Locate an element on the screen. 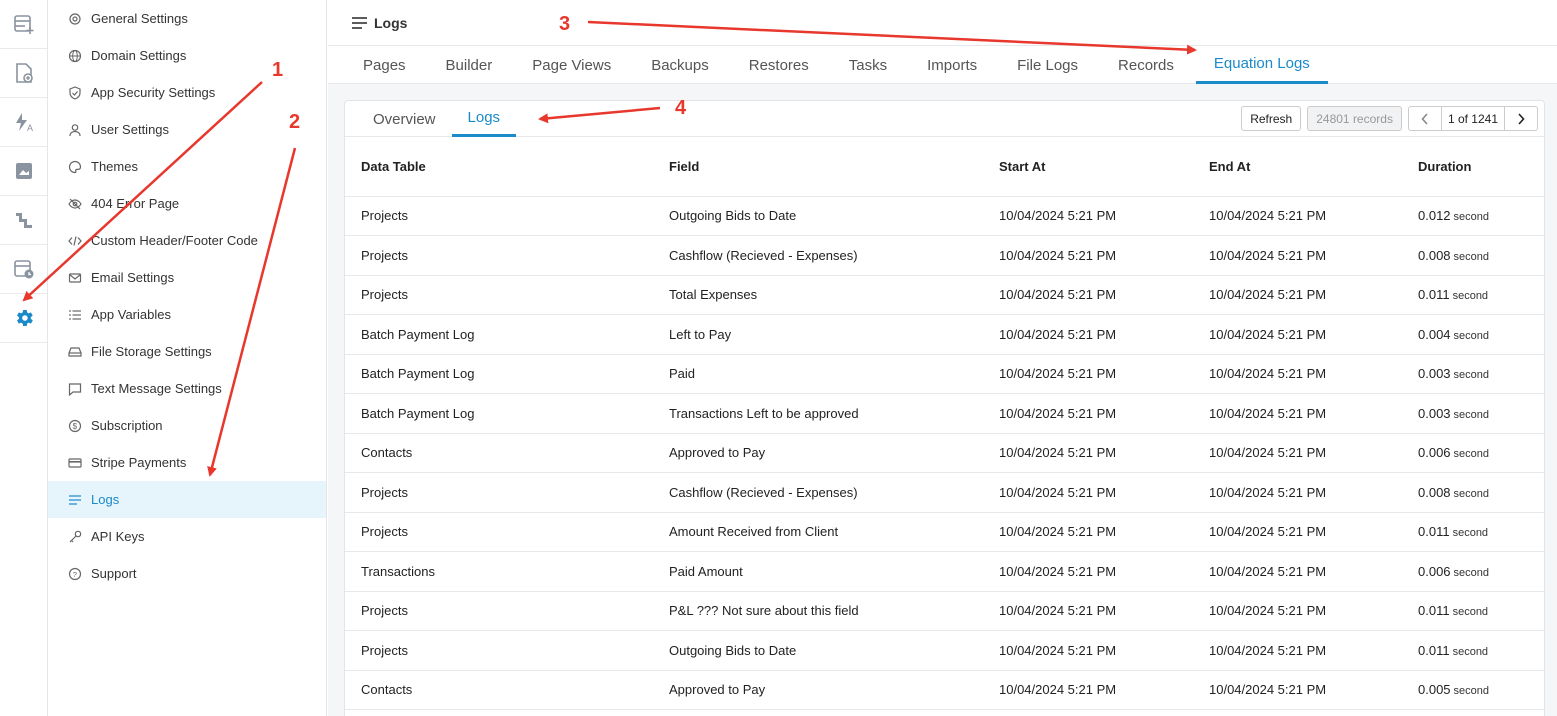 This screenshot has height=716, width=1557. column-header-start-at: Start At is located at coordinates (1088, 167).